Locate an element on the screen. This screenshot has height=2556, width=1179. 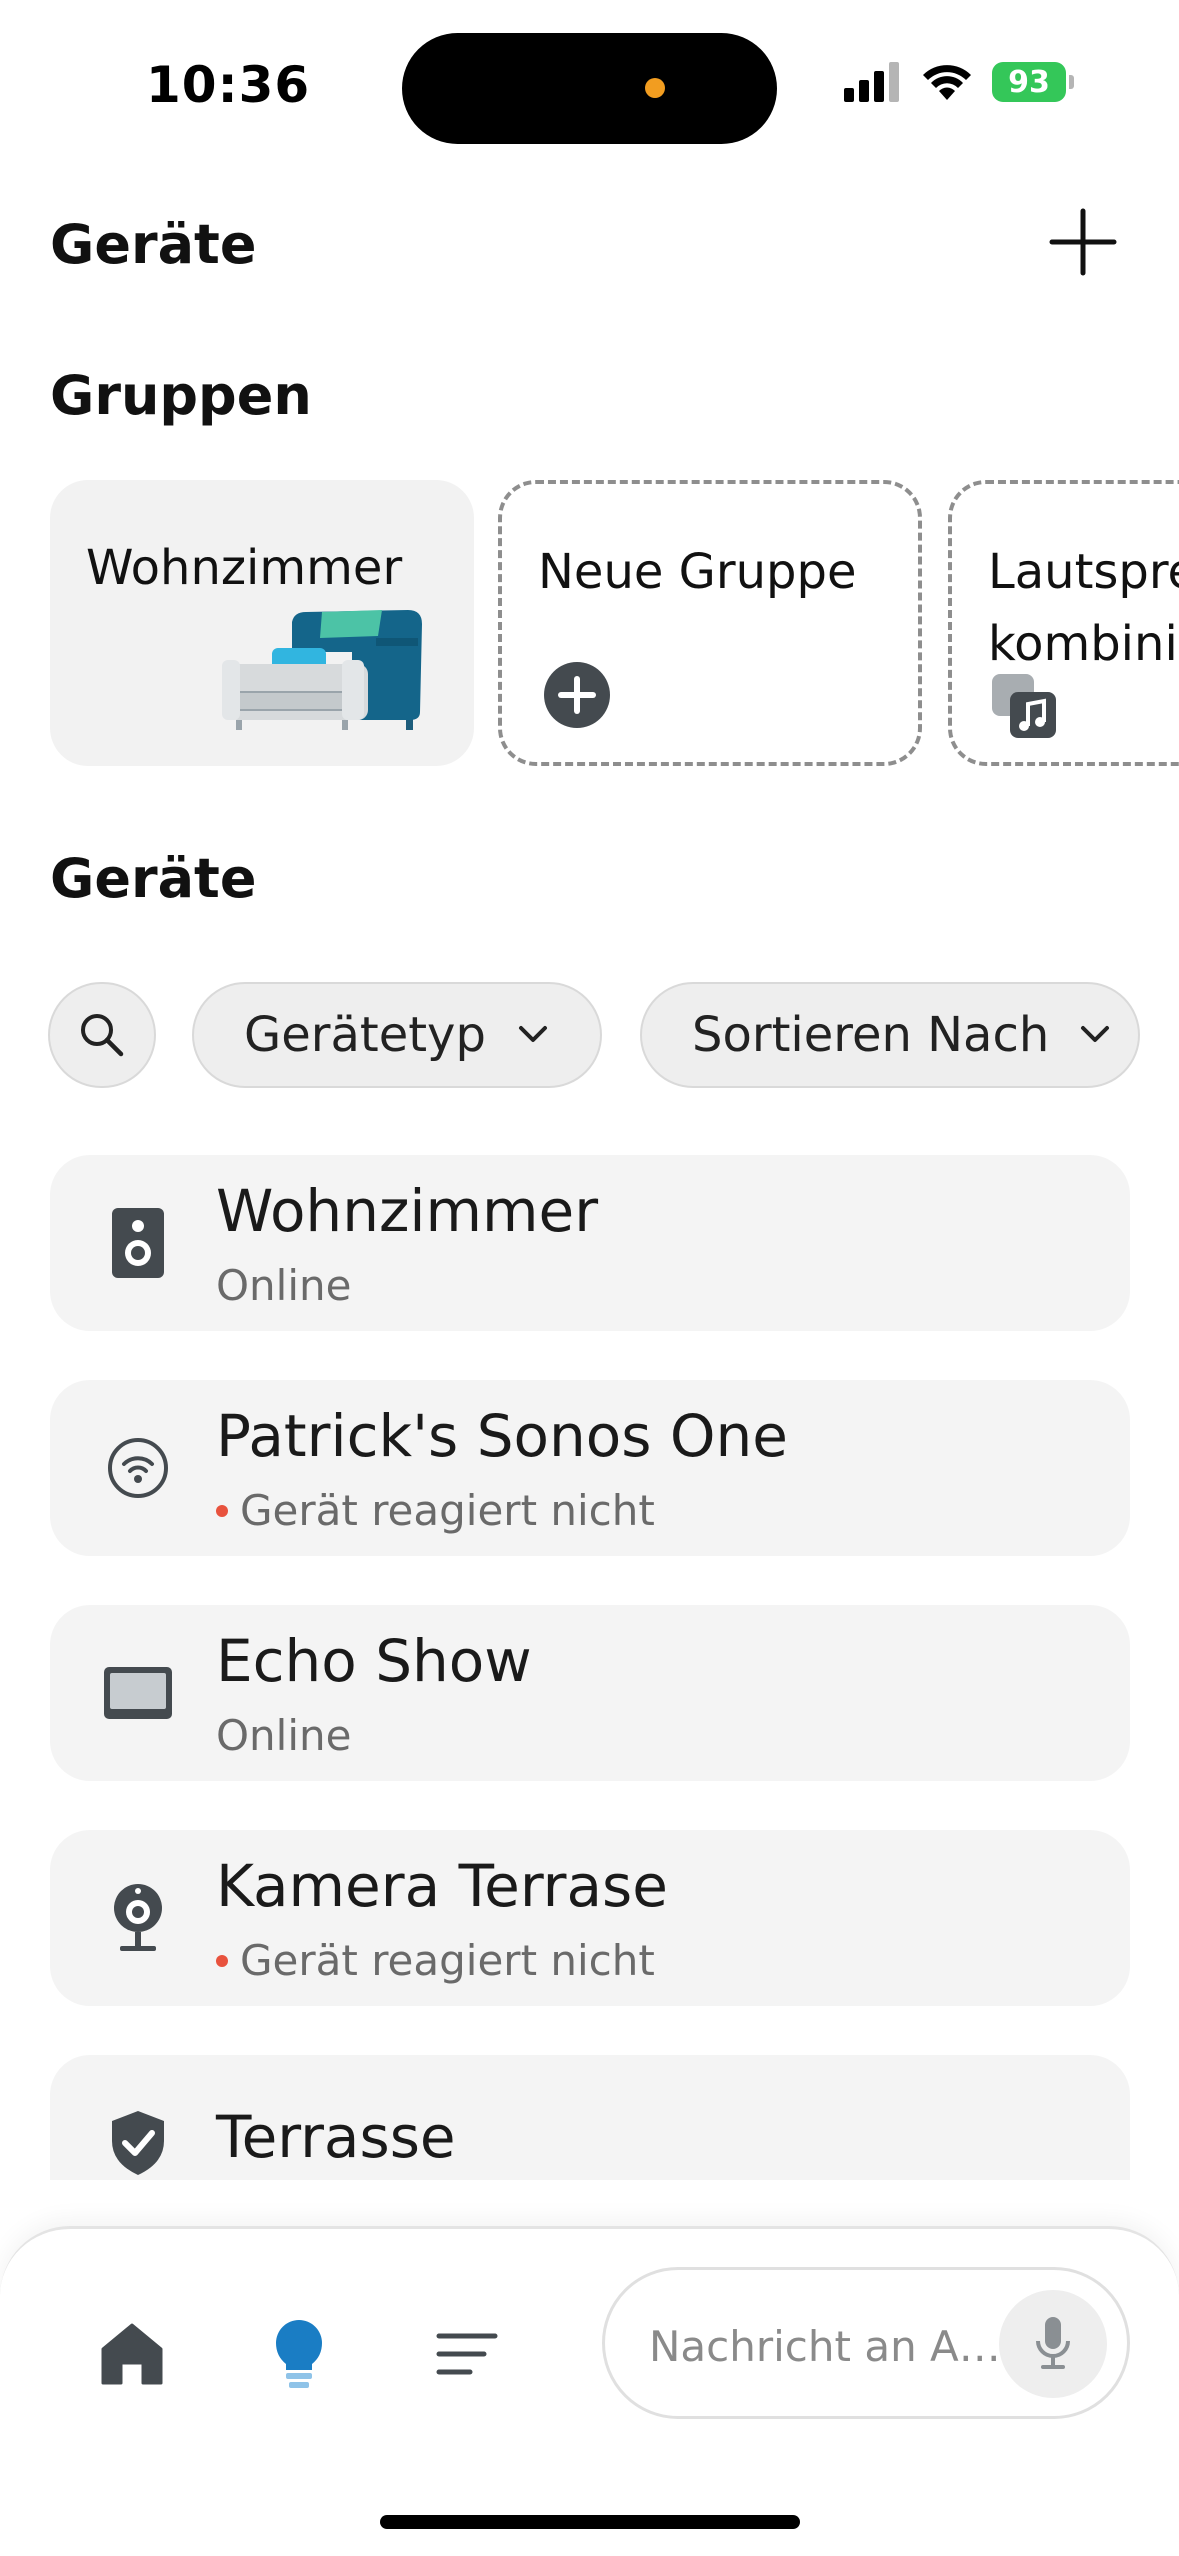
camera-icon is located at coordinates (138, 1918).